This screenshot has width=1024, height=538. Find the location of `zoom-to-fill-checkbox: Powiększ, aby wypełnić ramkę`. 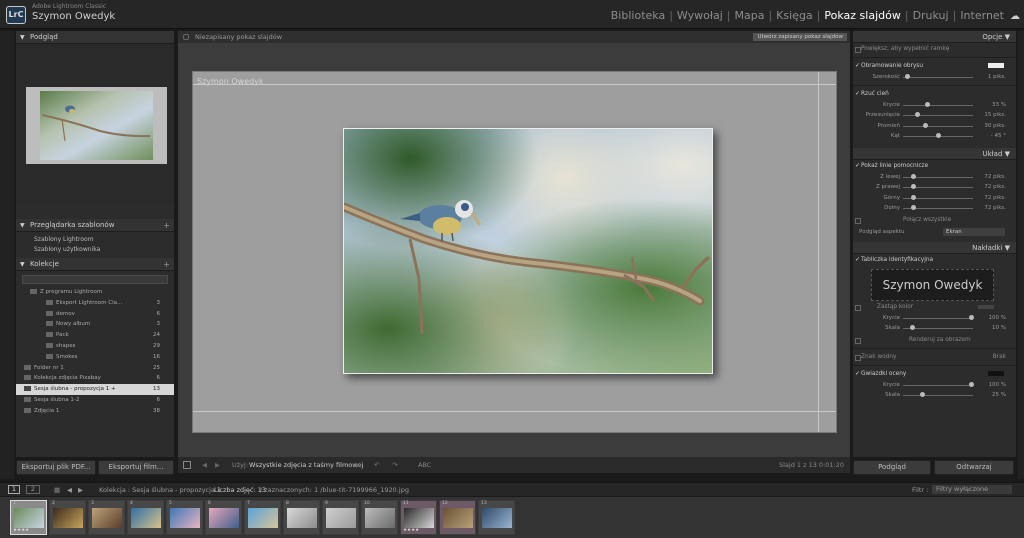

zoom-to-fill-checkbox: Powiększ, aby wypełnić ramkę is located at coordinates (934, 49).